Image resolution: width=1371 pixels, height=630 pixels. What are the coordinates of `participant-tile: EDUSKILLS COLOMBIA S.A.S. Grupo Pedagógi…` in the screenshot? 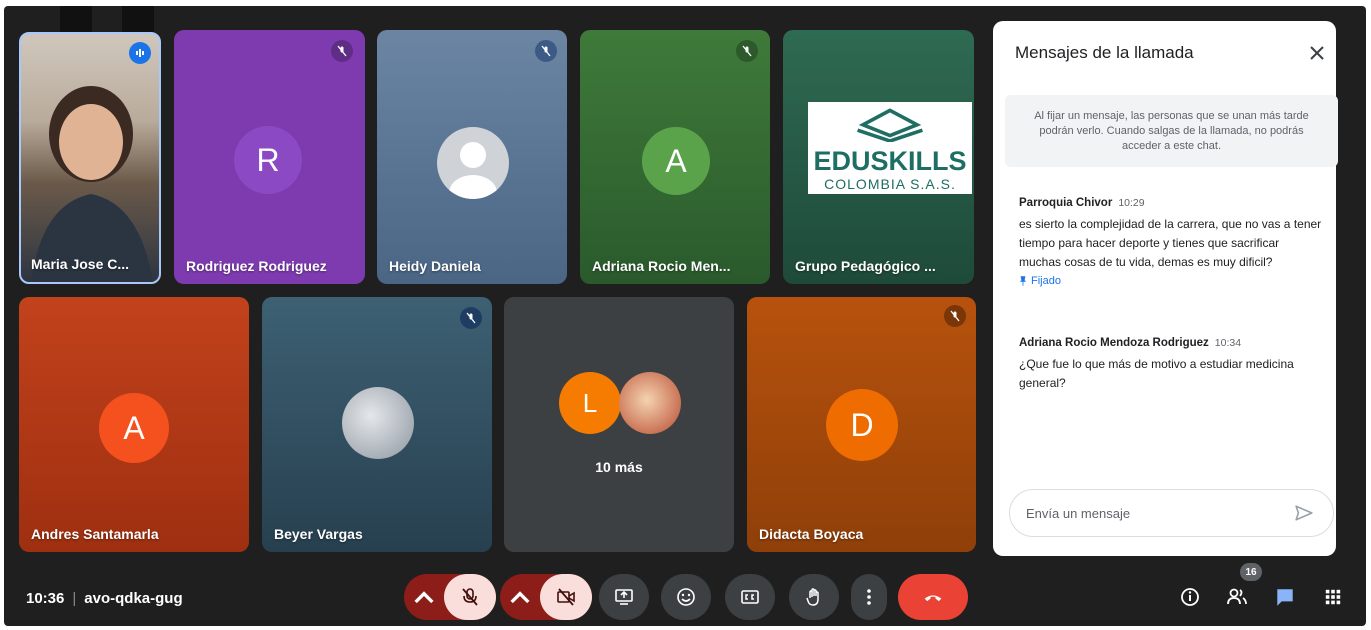 It's located at (878, 157).